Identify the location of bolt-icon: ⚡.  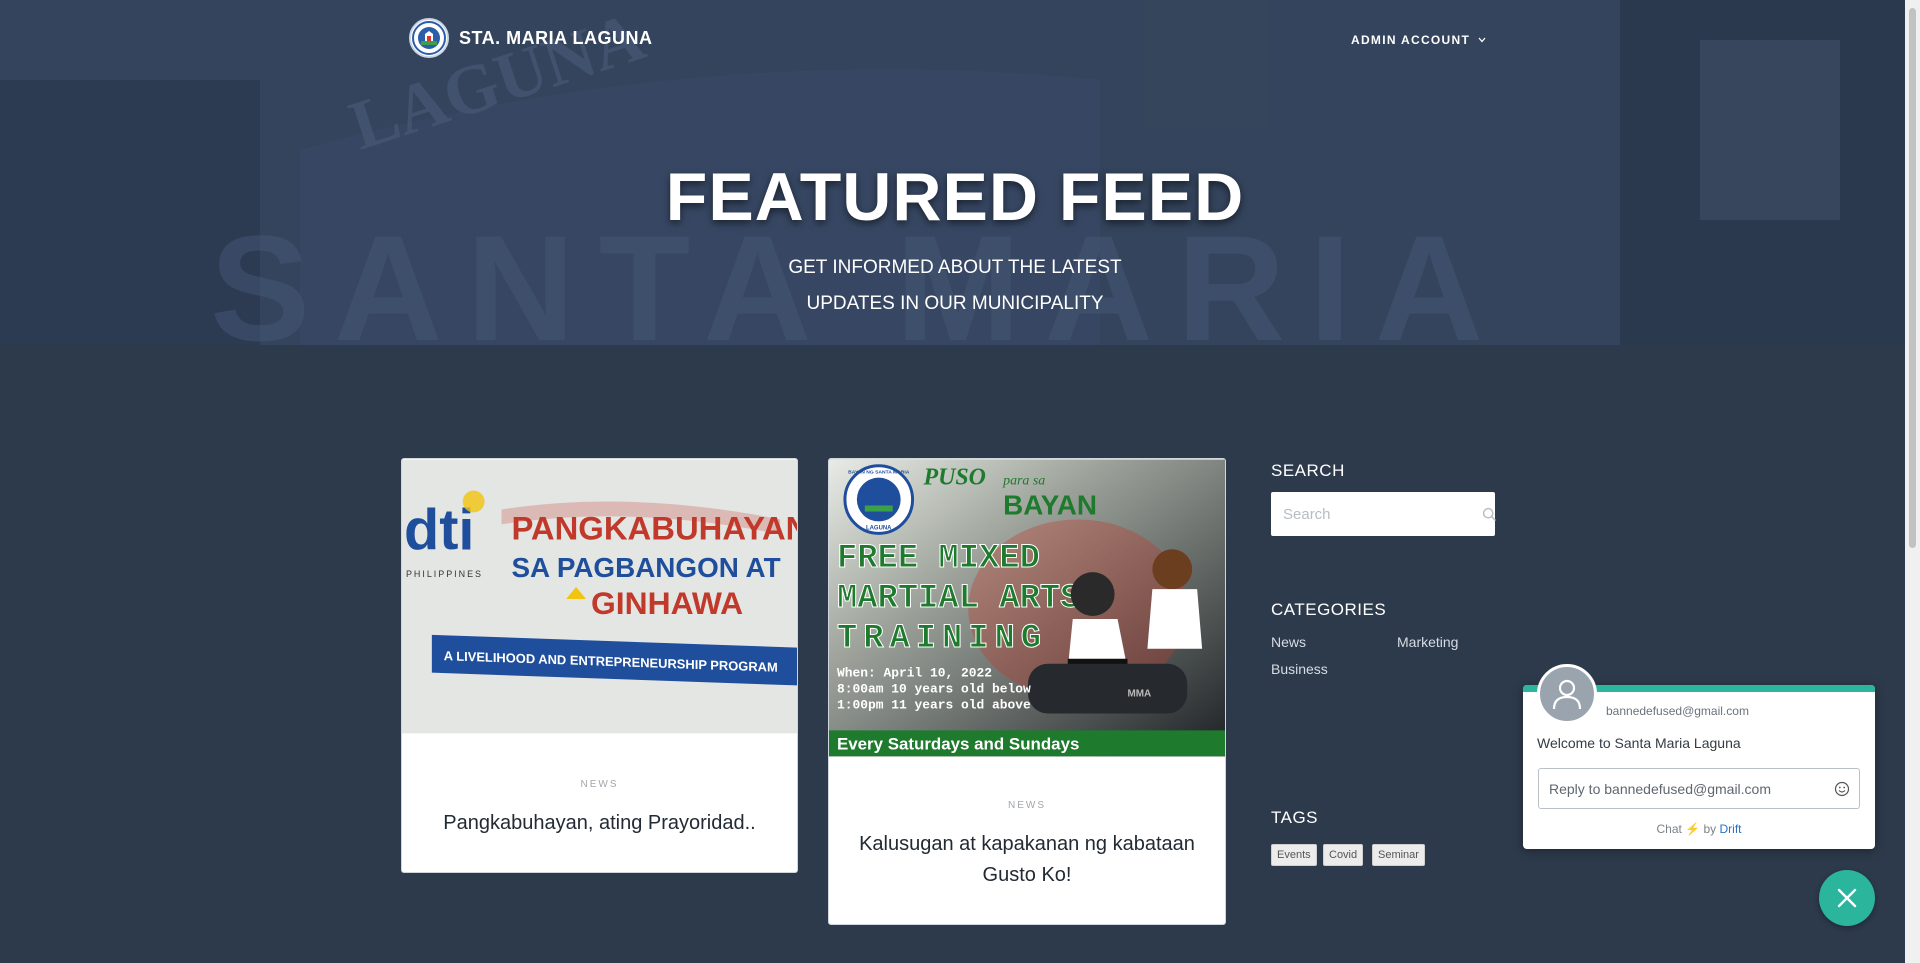
(1693, 829).